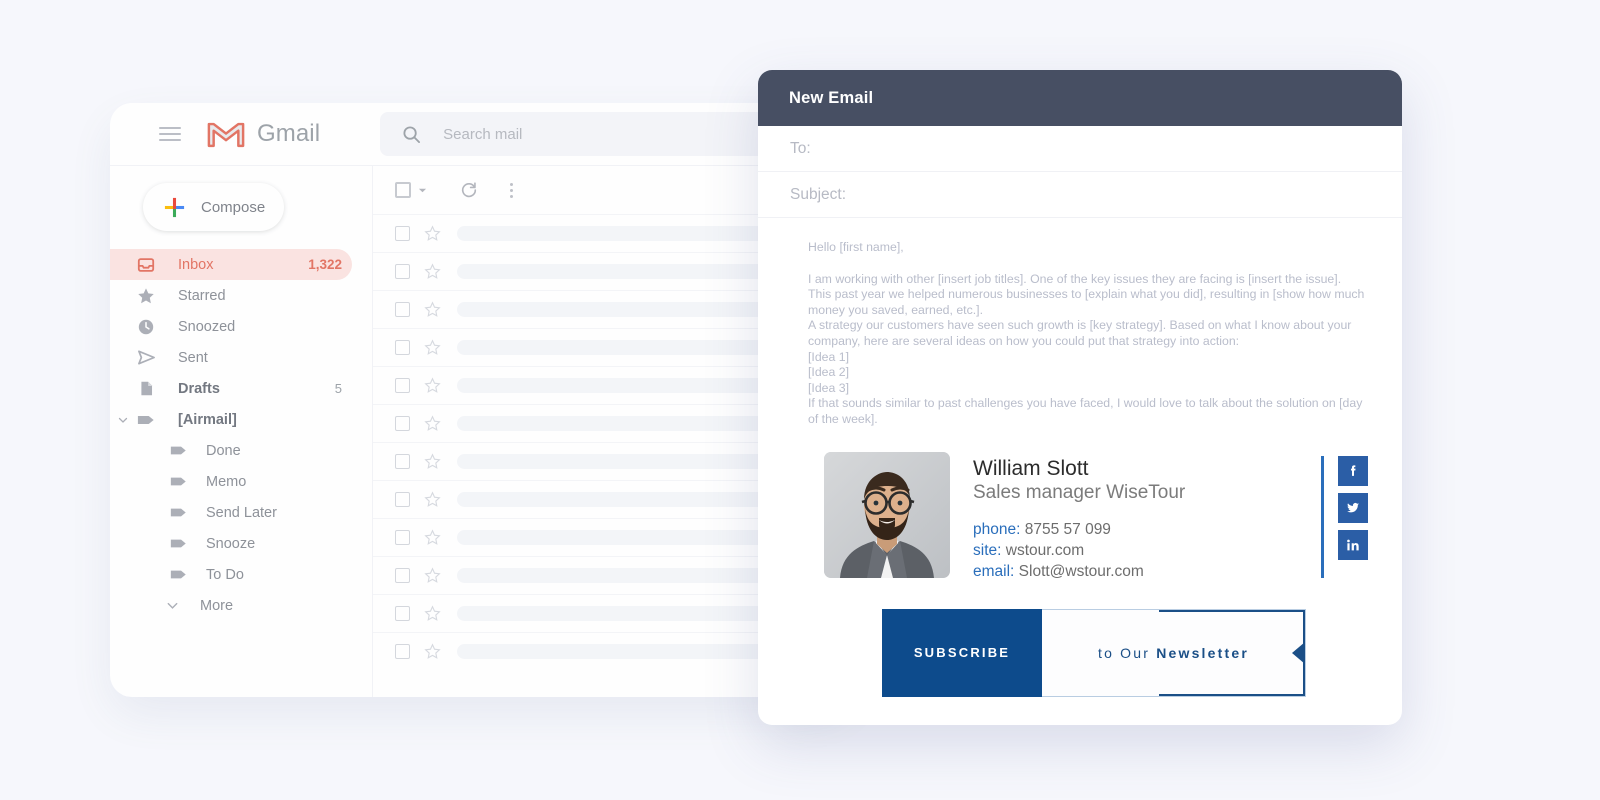  Describe the element at coordinates (1045, 550) in the screenshot. I see `signature-site-value: wstour.com` at that location.